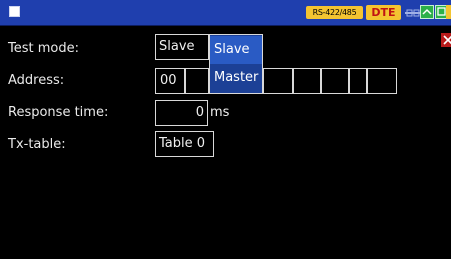 Image resolution: width=451 pixels, height=259 pixels. Describe the element at coordinates (182, 47) in the screenshot. I see `test-mode-select: Slave` at that location.